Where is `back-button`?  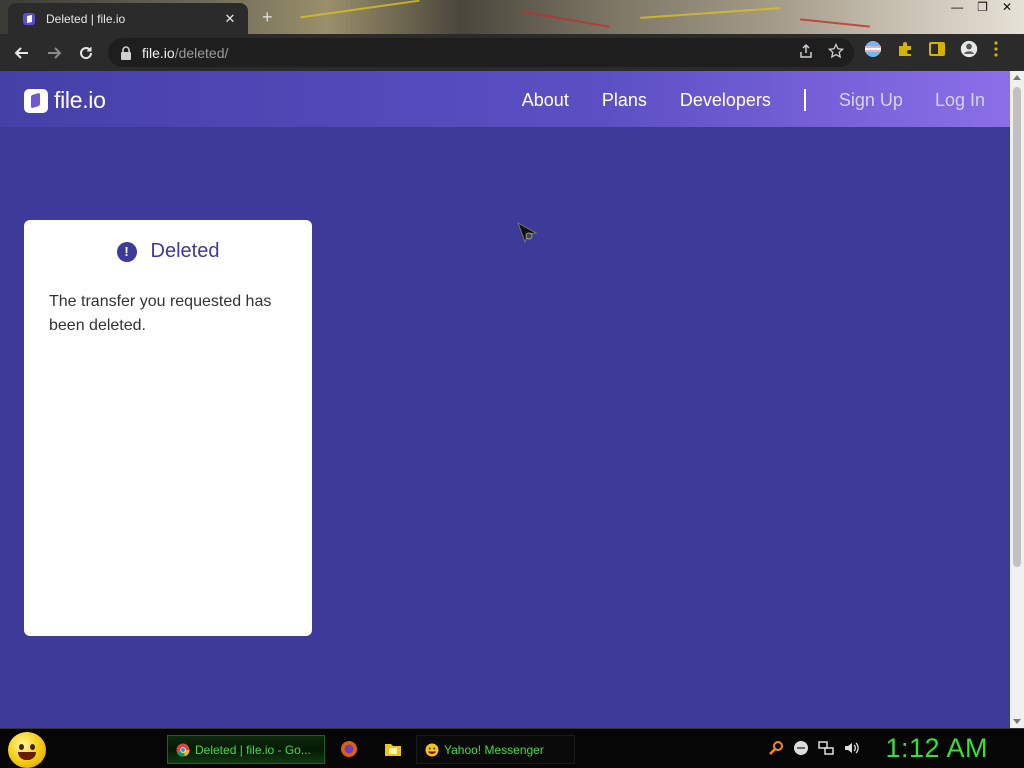 back-button is located at coordinates (22, 53).